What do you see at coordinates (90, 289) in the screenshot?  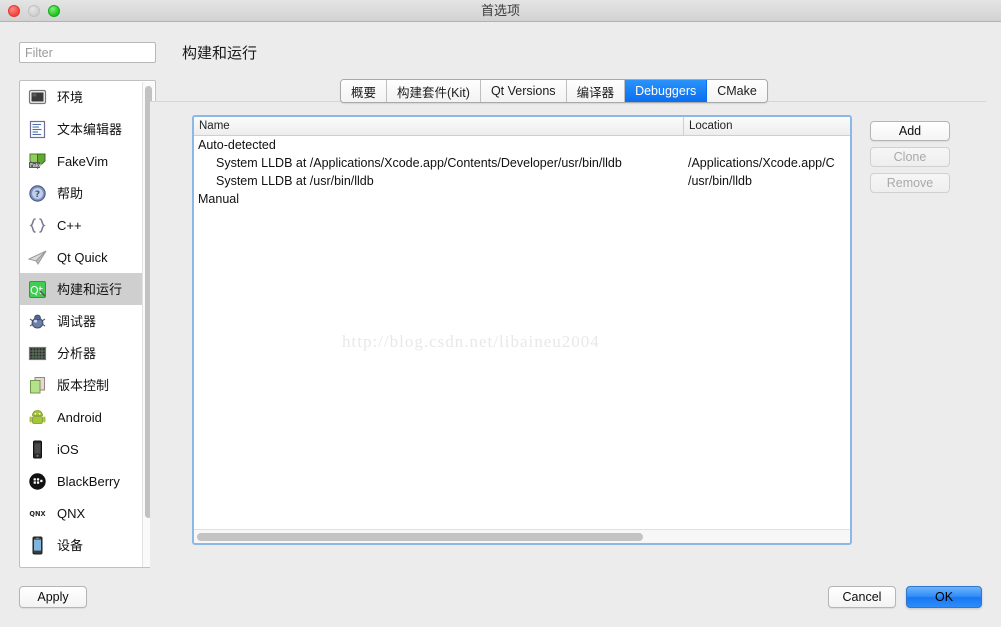 I see `sidebar-item-label: 构建和运行` at bounding box center [90, 289].